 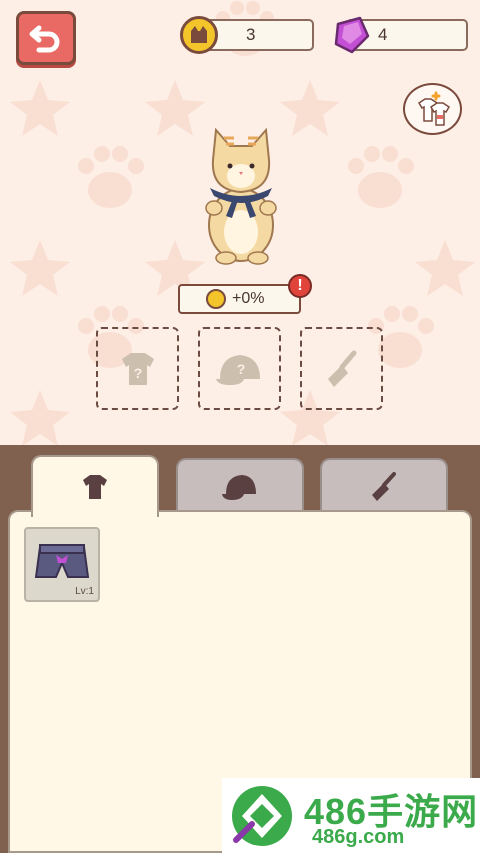 I want to click on watermark-site: 486g.com, so click(x=358, y=837).